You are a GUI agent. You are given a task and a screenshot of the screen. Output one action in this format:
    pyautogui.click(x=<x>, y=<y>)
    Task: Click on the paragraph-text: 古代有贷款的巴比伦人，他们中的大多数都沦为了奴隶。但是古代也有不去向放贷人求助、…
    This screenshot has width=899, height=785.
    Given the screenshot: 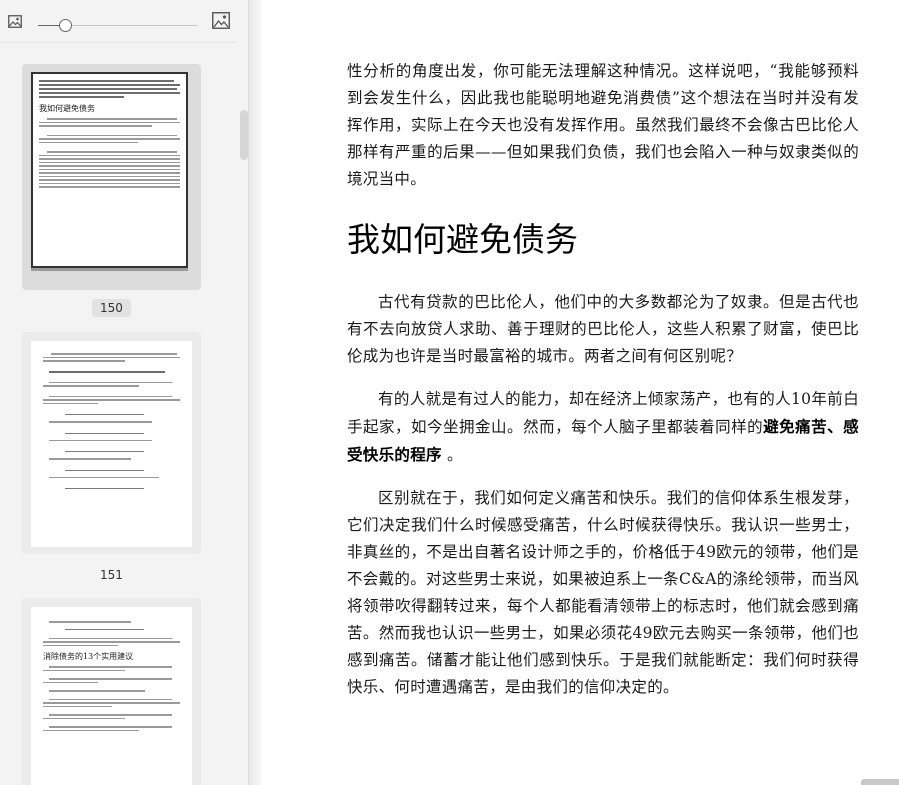 What is the action you would take?
    pyautogui.click(x=603, y=329)
    